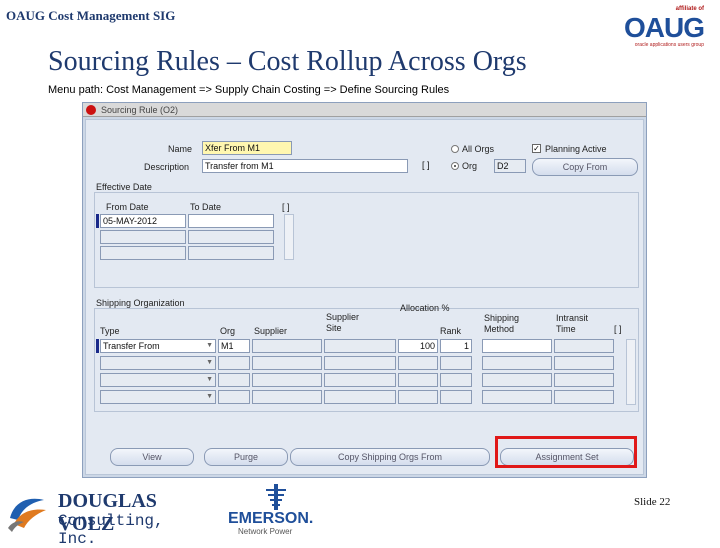  I want to click on assignment-highlight, so click(566, 452).